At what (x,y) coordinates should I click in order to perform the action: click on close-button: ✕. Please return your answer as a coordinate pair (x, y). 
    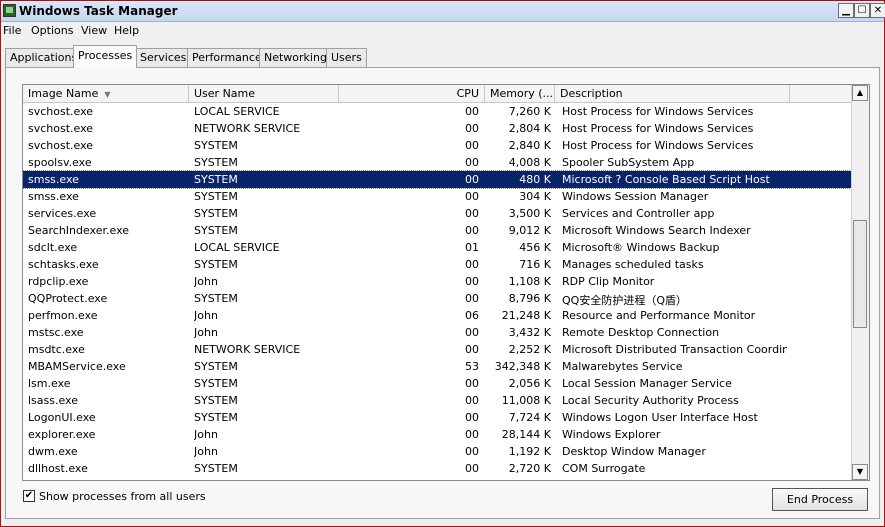
    Looking at the image, I should click on (877, 10).